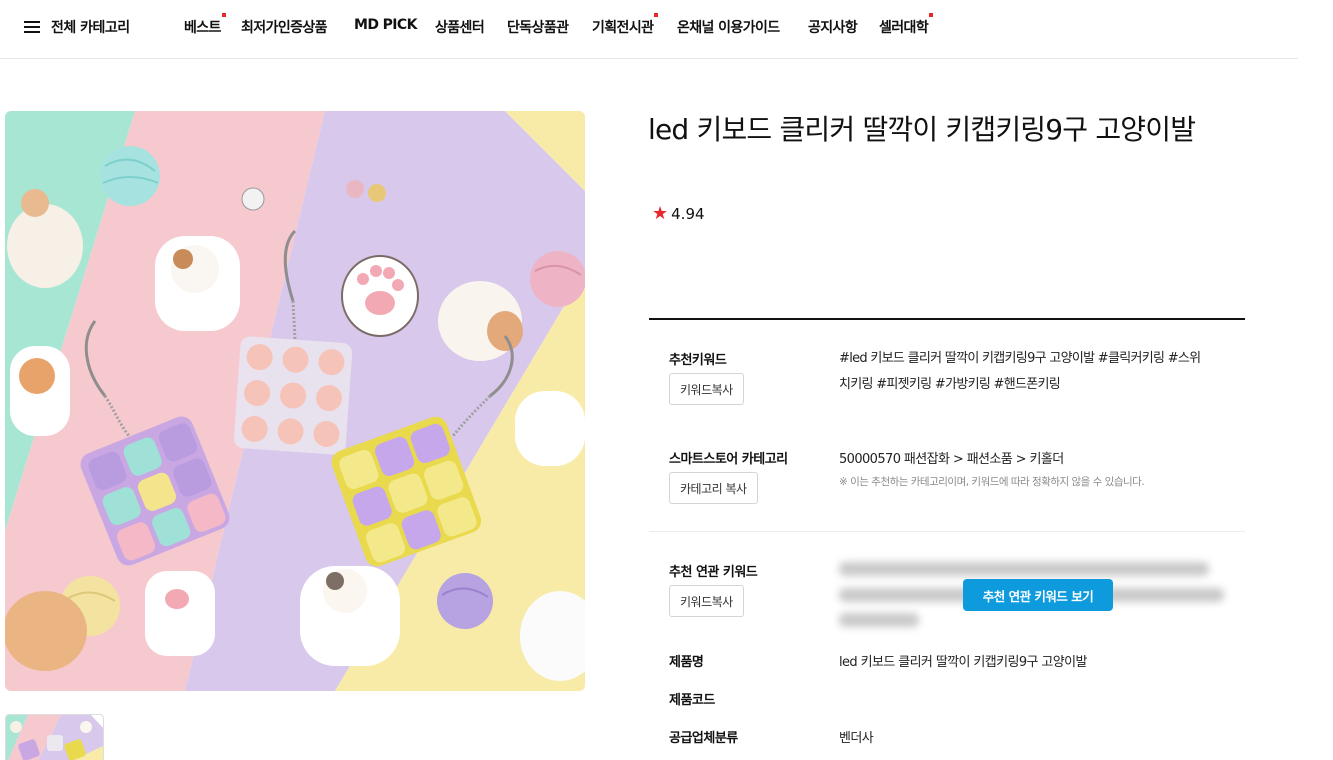  I want to click on copy-related-keyword-button: 키워드복사, so click(706, 601).